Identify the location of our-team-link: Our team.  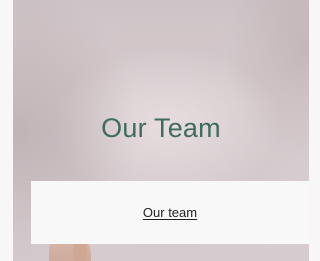
(170, 212).